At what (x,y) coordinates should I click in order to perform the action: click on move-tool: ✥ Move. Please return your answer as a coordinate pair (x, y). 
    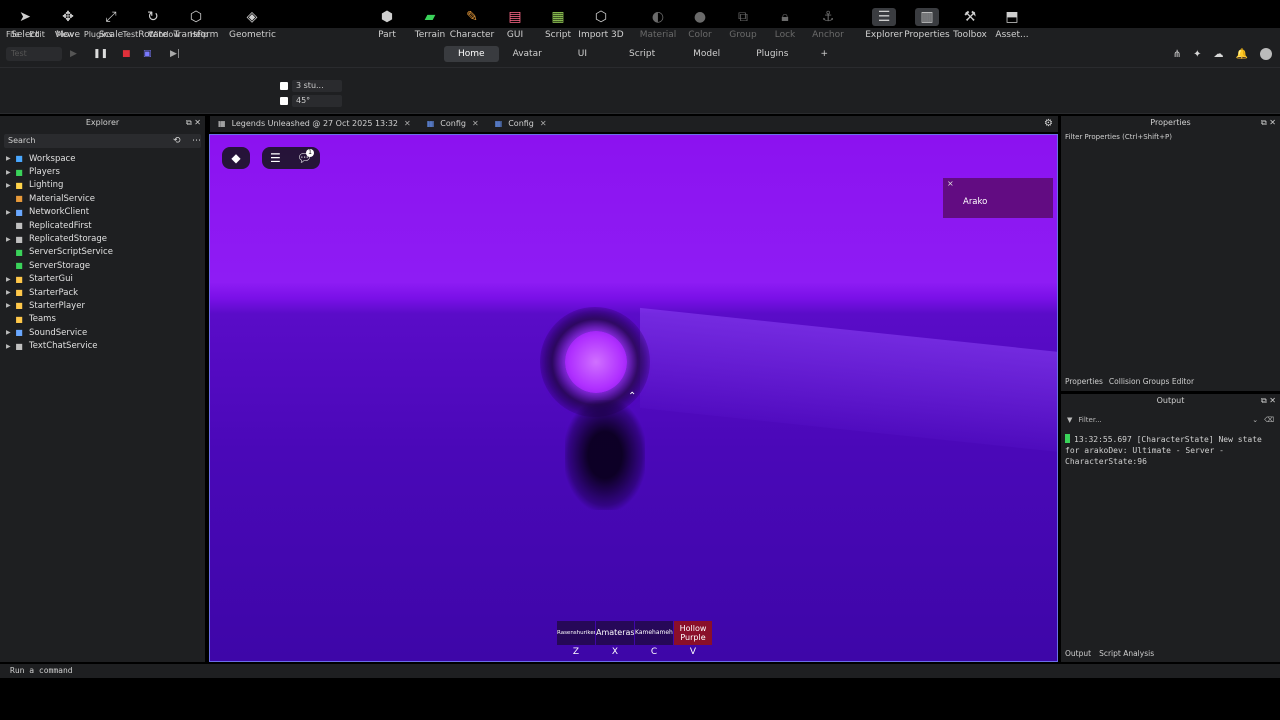
    Looking at the image, I should click on (68, 24).